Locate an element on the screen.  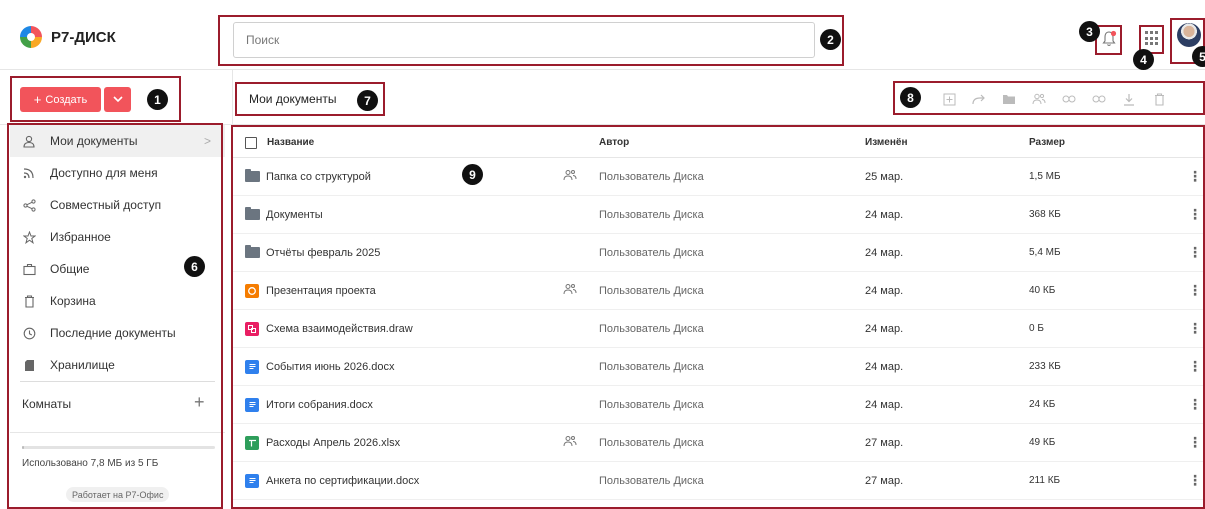
logo-text: Р7-ДИСК is located at coordinates (83, 37).